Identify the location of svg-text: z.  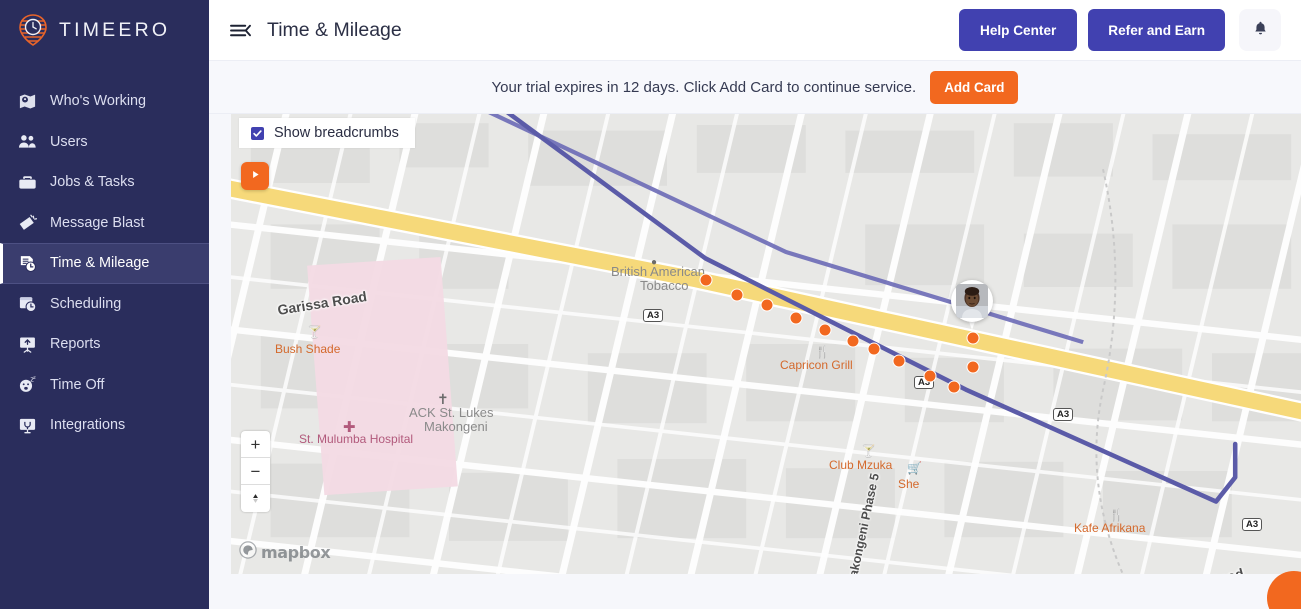
(34, 378).